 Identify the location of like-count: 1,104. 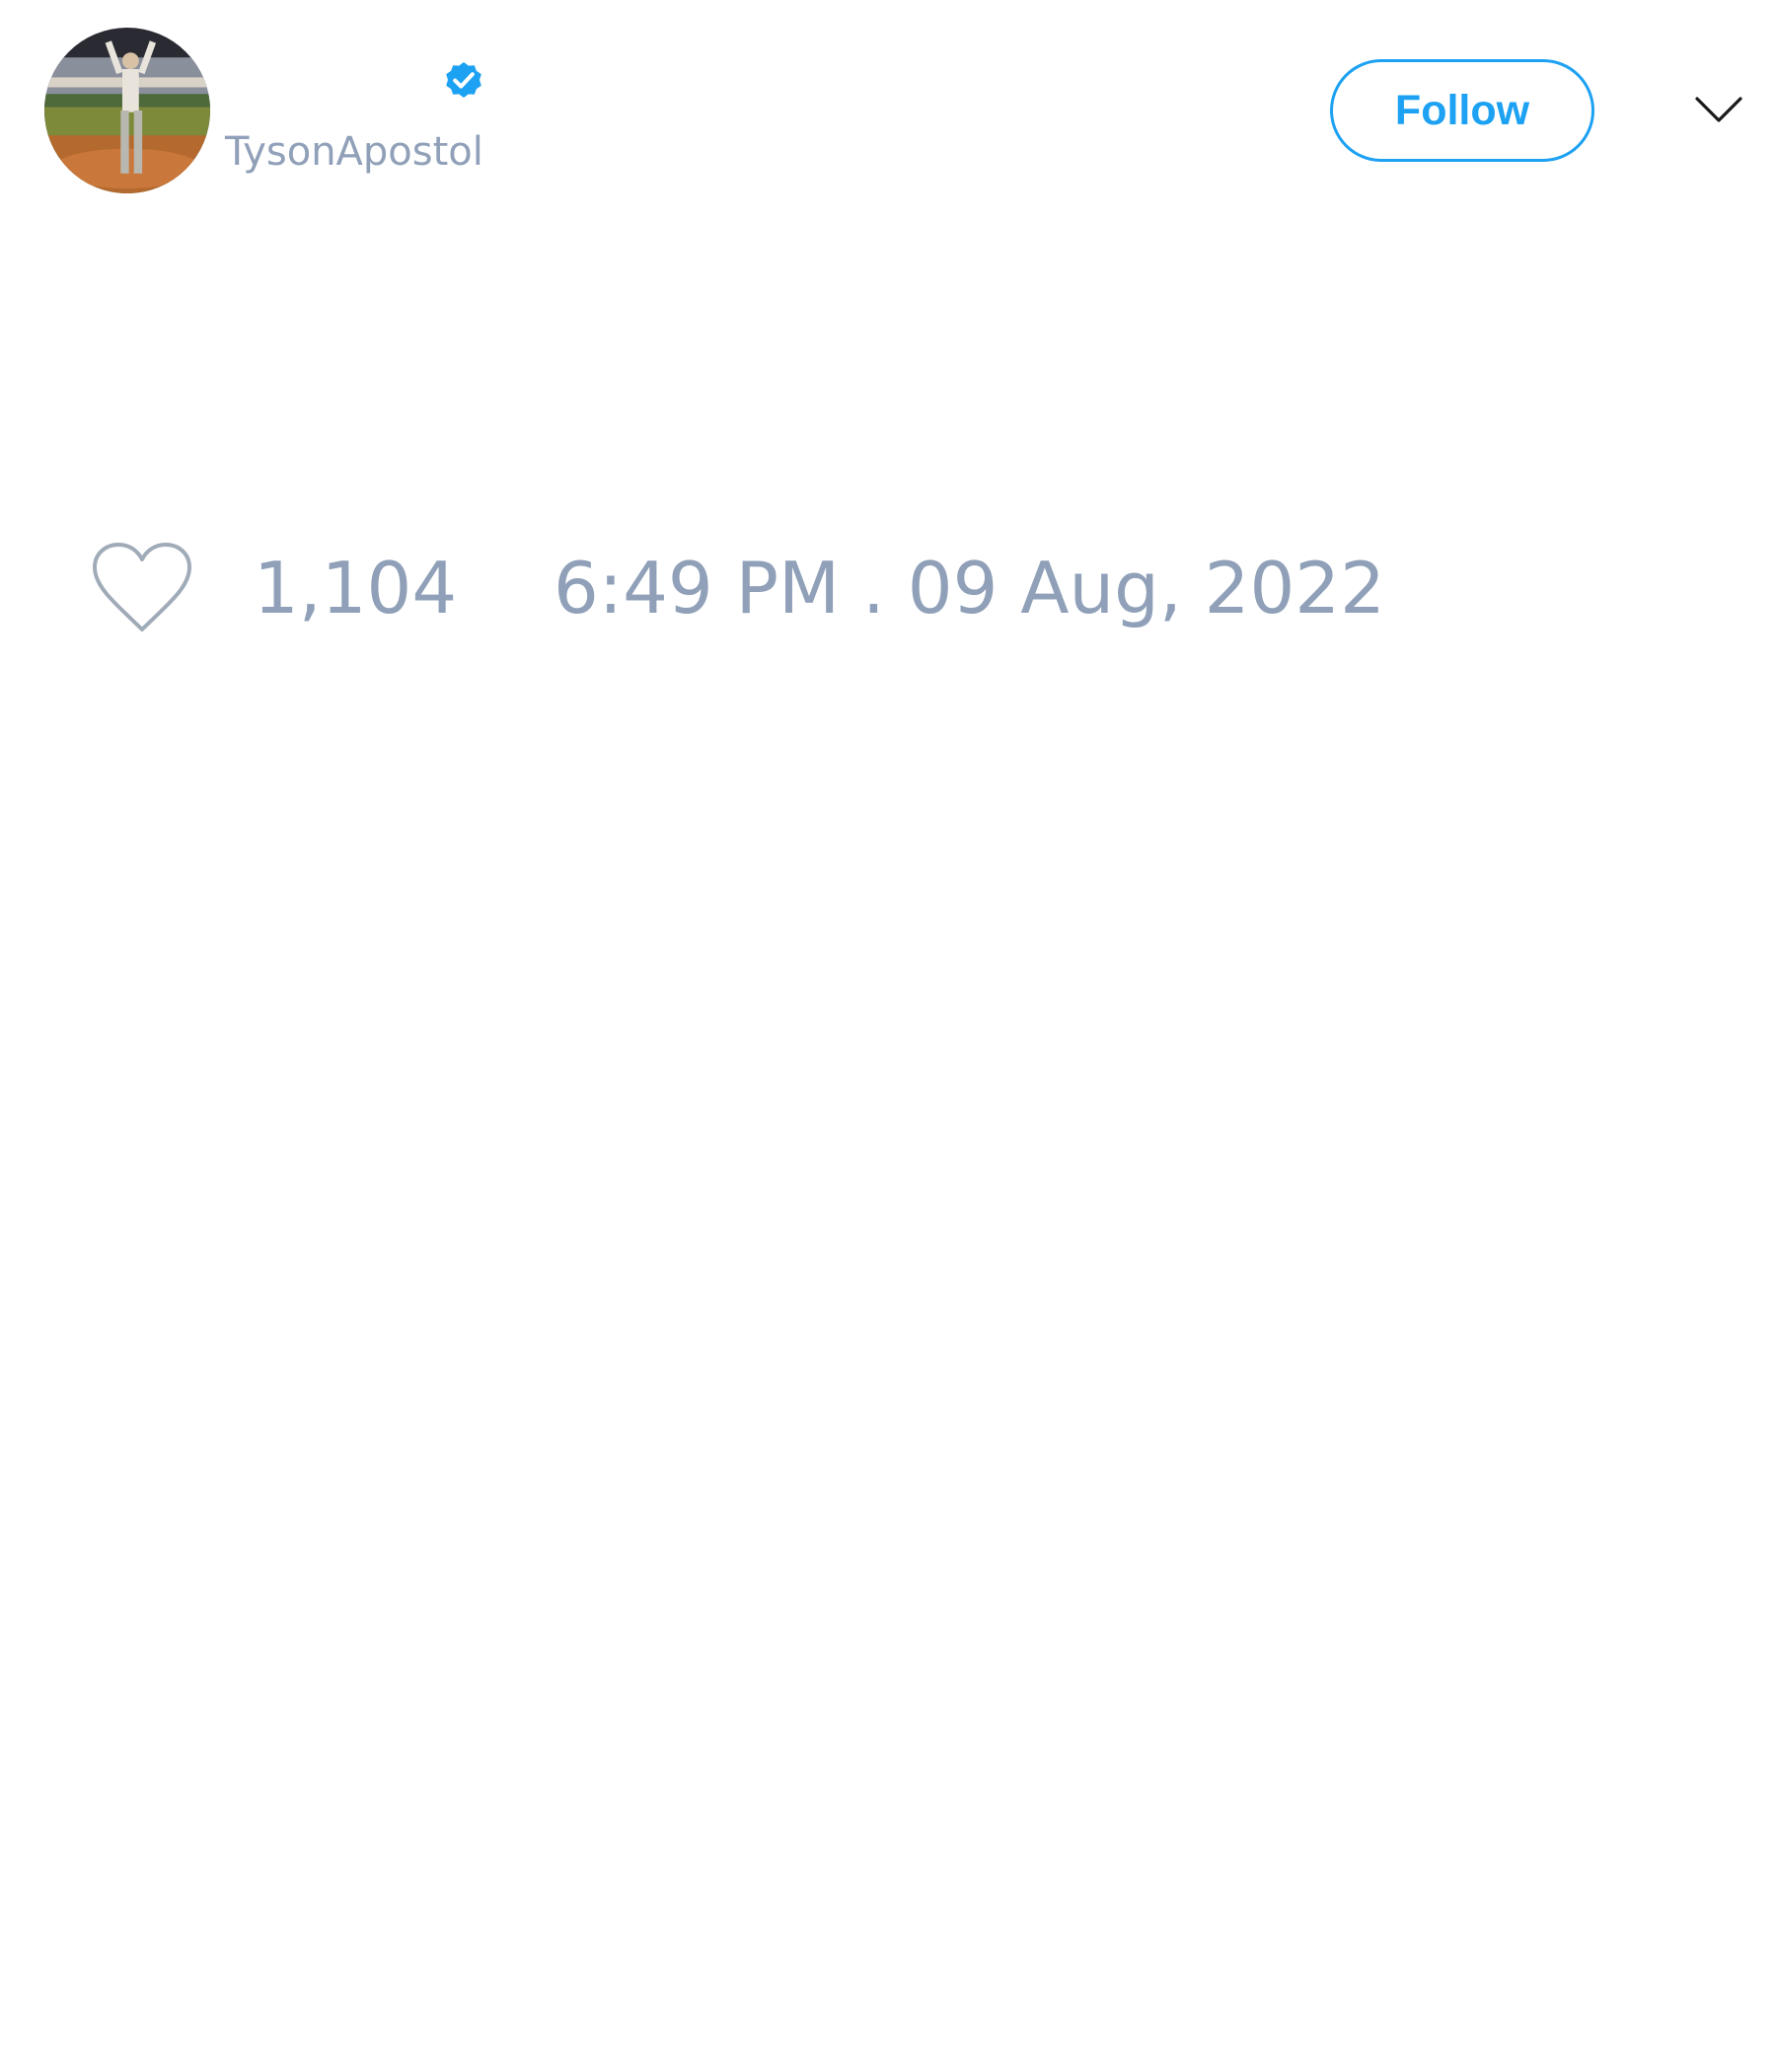
(356, 588).